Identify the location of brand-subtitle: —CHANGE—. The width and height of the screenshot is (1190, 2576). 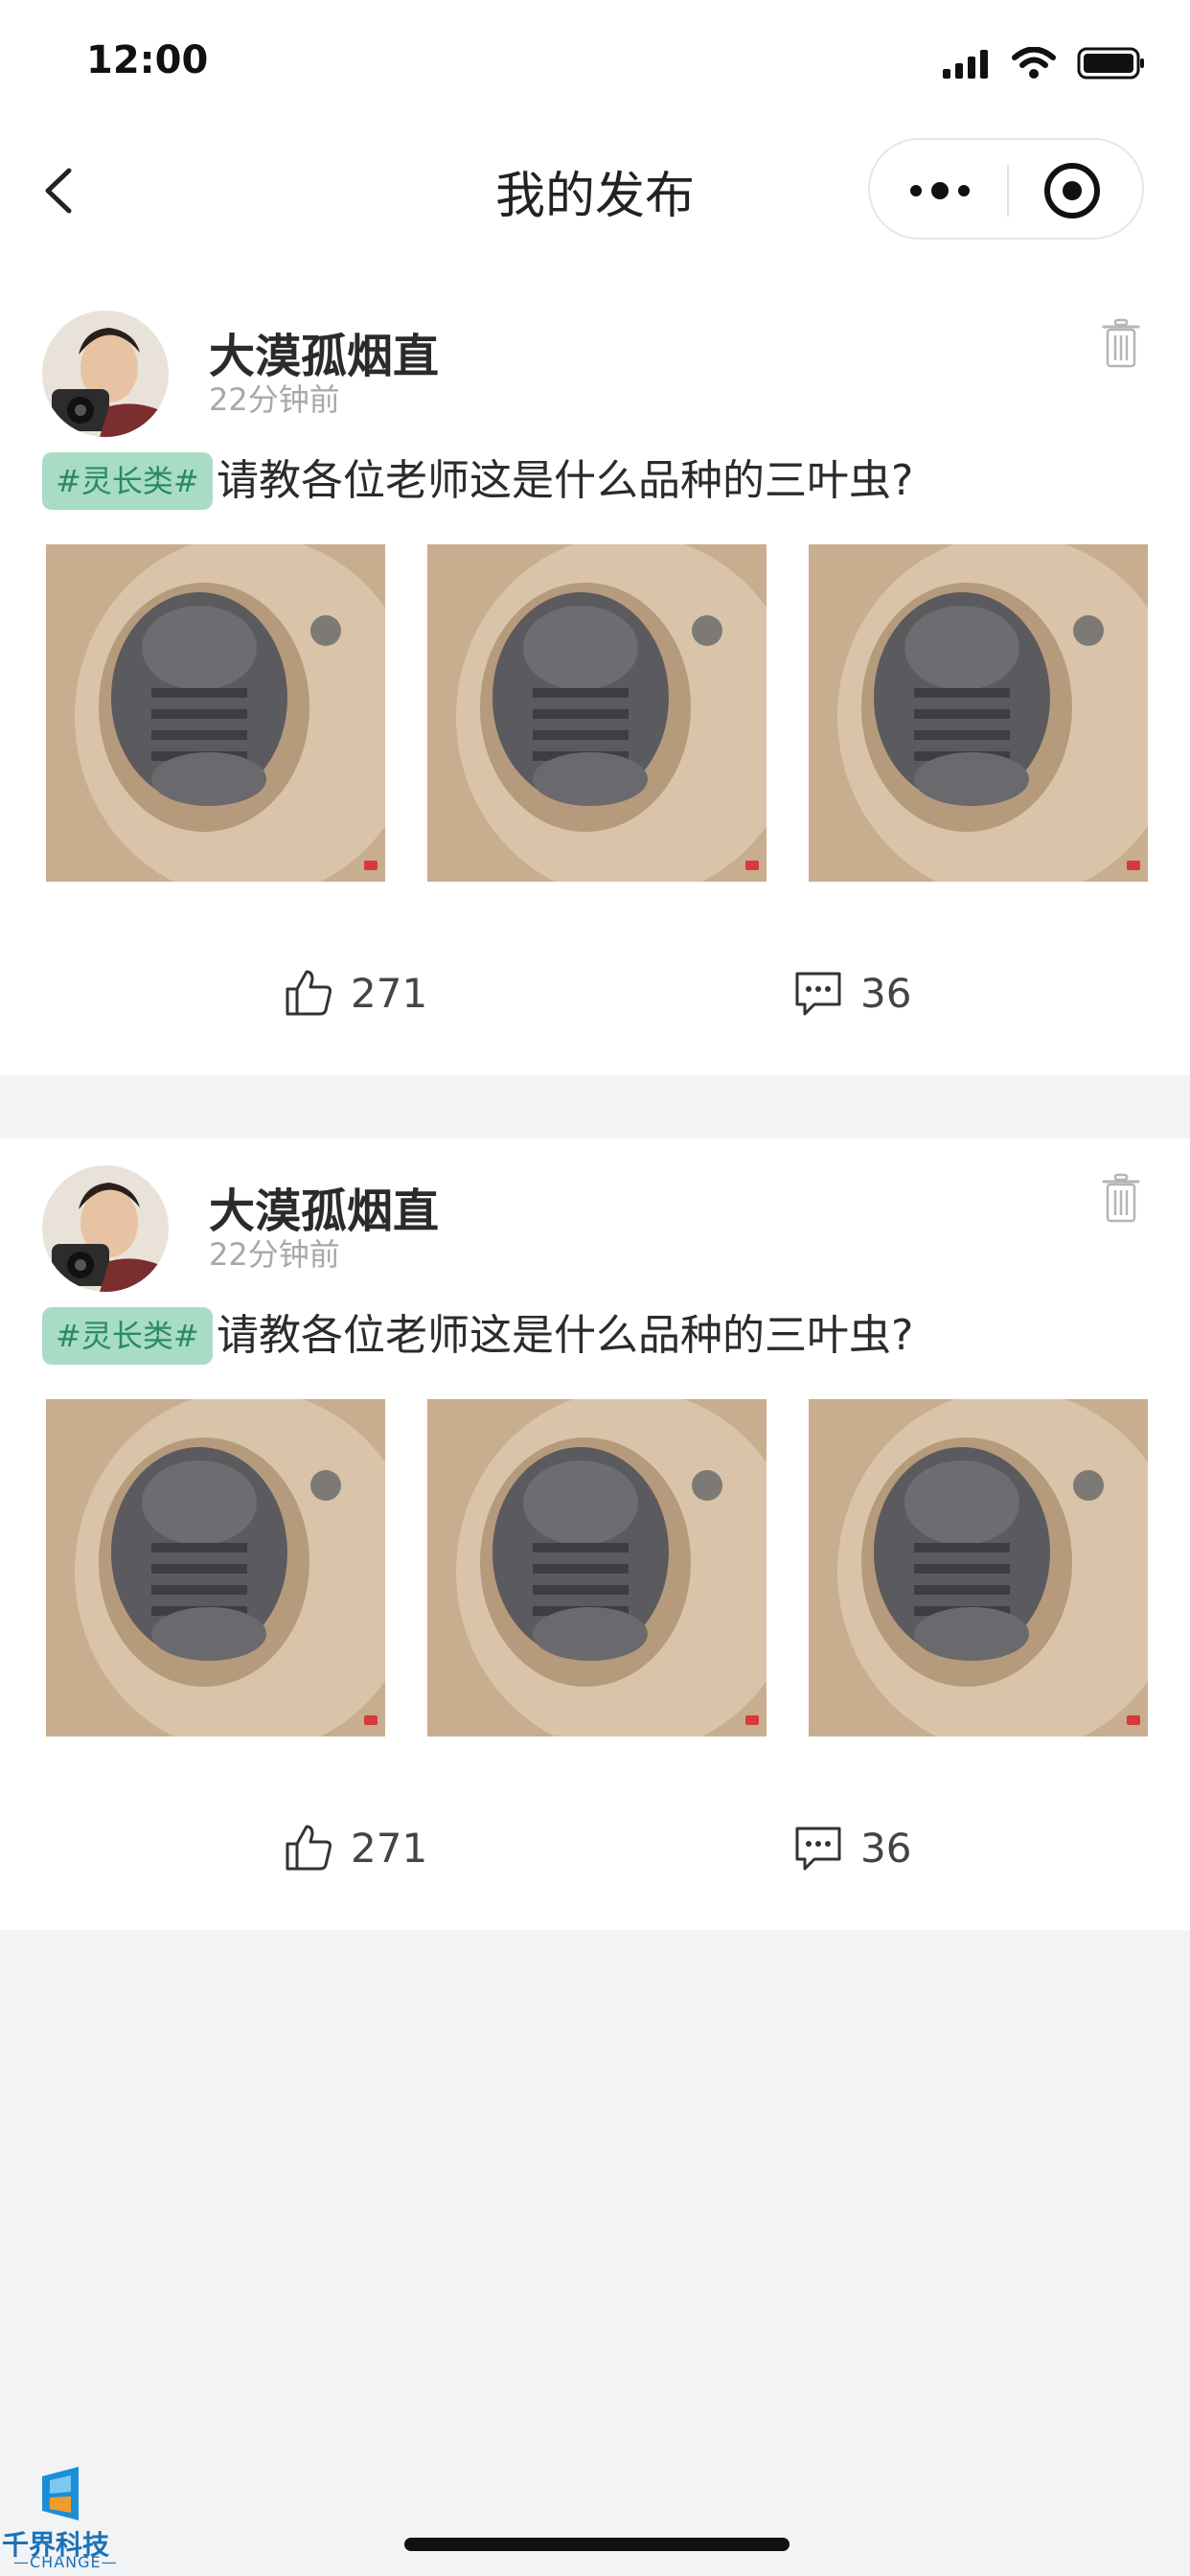
(66, 2562).